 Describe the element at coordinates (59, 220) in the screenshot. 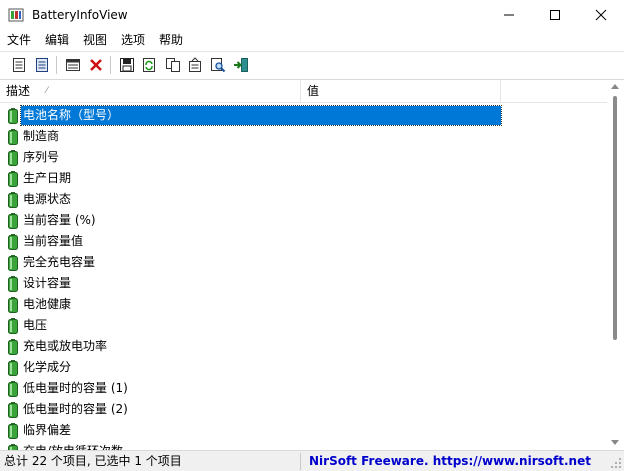

I see `list-item-label: 当前容量 (%)` at that location.